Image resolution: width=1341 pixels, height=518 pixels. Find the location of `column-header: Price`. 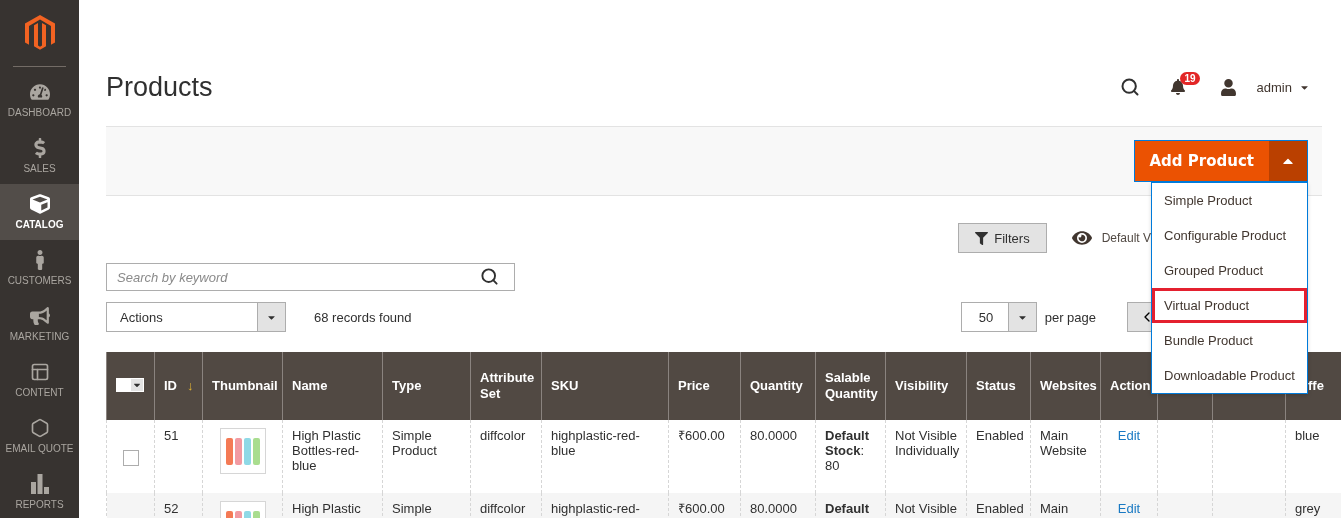

column-header: Price is located at coordinates (694, 386).